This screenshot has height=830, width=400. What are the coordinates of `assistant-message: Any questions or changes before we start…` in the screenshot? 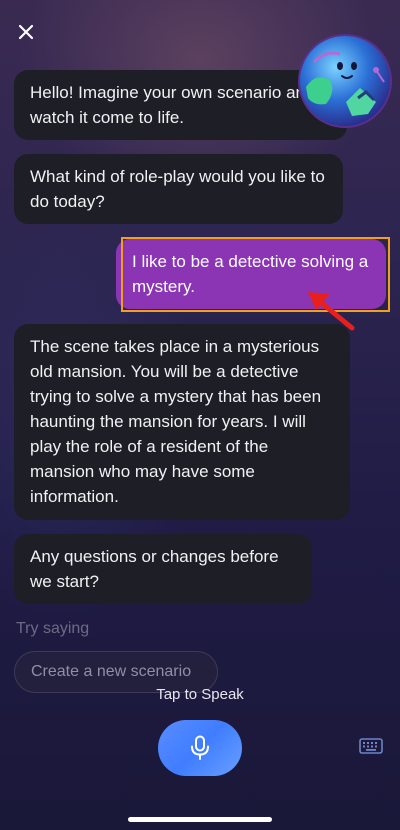 It's located at (163, 569).